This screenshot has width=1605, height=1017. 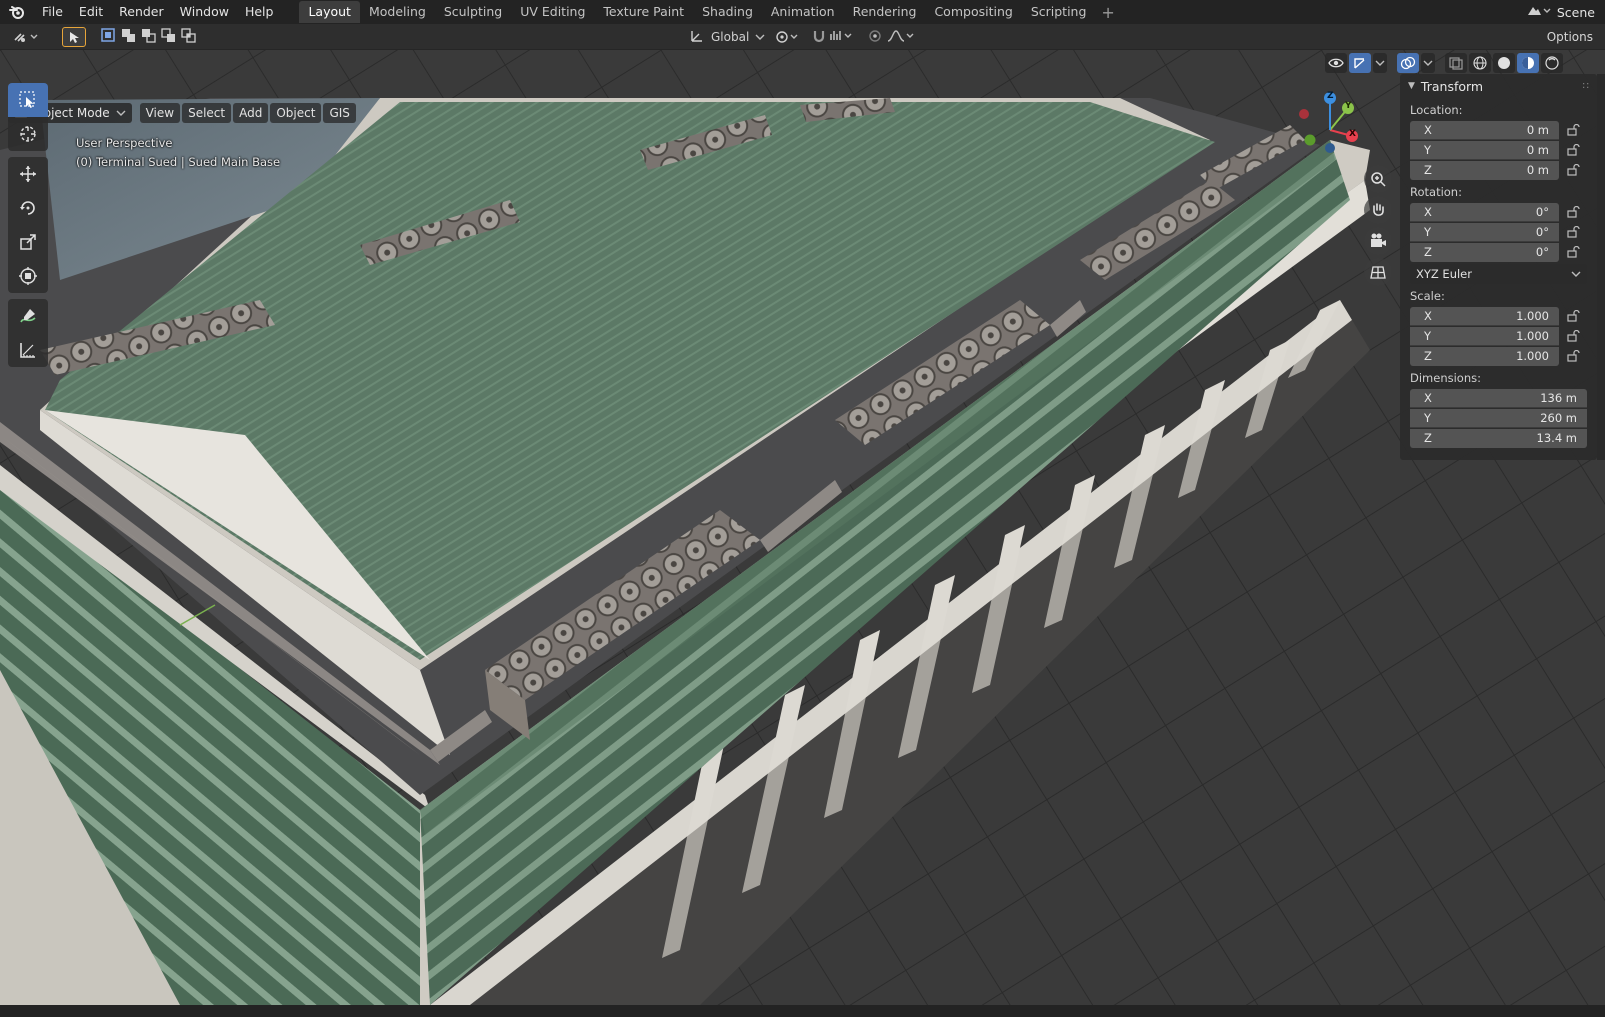 I want to click on rotation-y-field: Y 0°, so click(x=1484, y=232).